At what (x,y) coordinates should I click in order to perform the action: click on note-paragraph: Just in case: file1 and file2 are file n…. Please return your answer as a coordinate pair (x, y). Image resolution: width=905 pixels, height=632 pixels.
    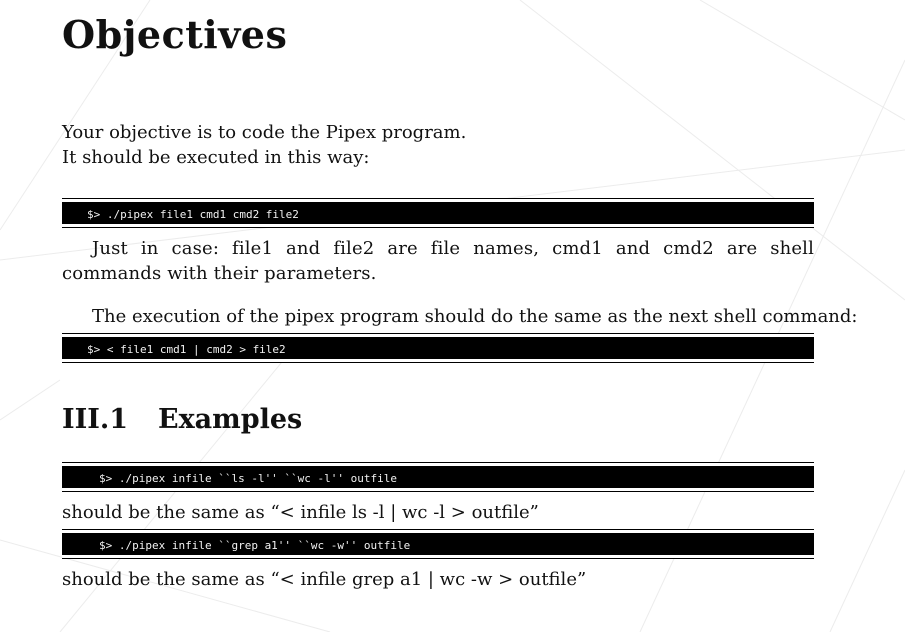
    Looking at the image, I should click on (438, 261).